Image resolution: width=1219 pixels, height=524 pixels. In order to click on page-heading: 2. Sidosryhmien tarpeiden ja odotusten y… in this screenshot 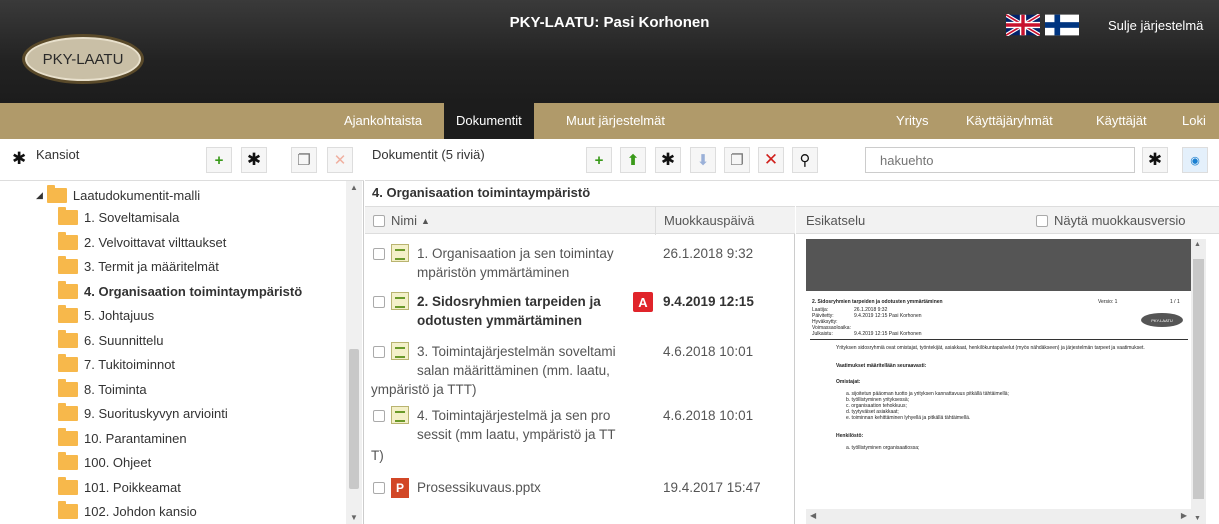, I will do `click(877, 302)`.